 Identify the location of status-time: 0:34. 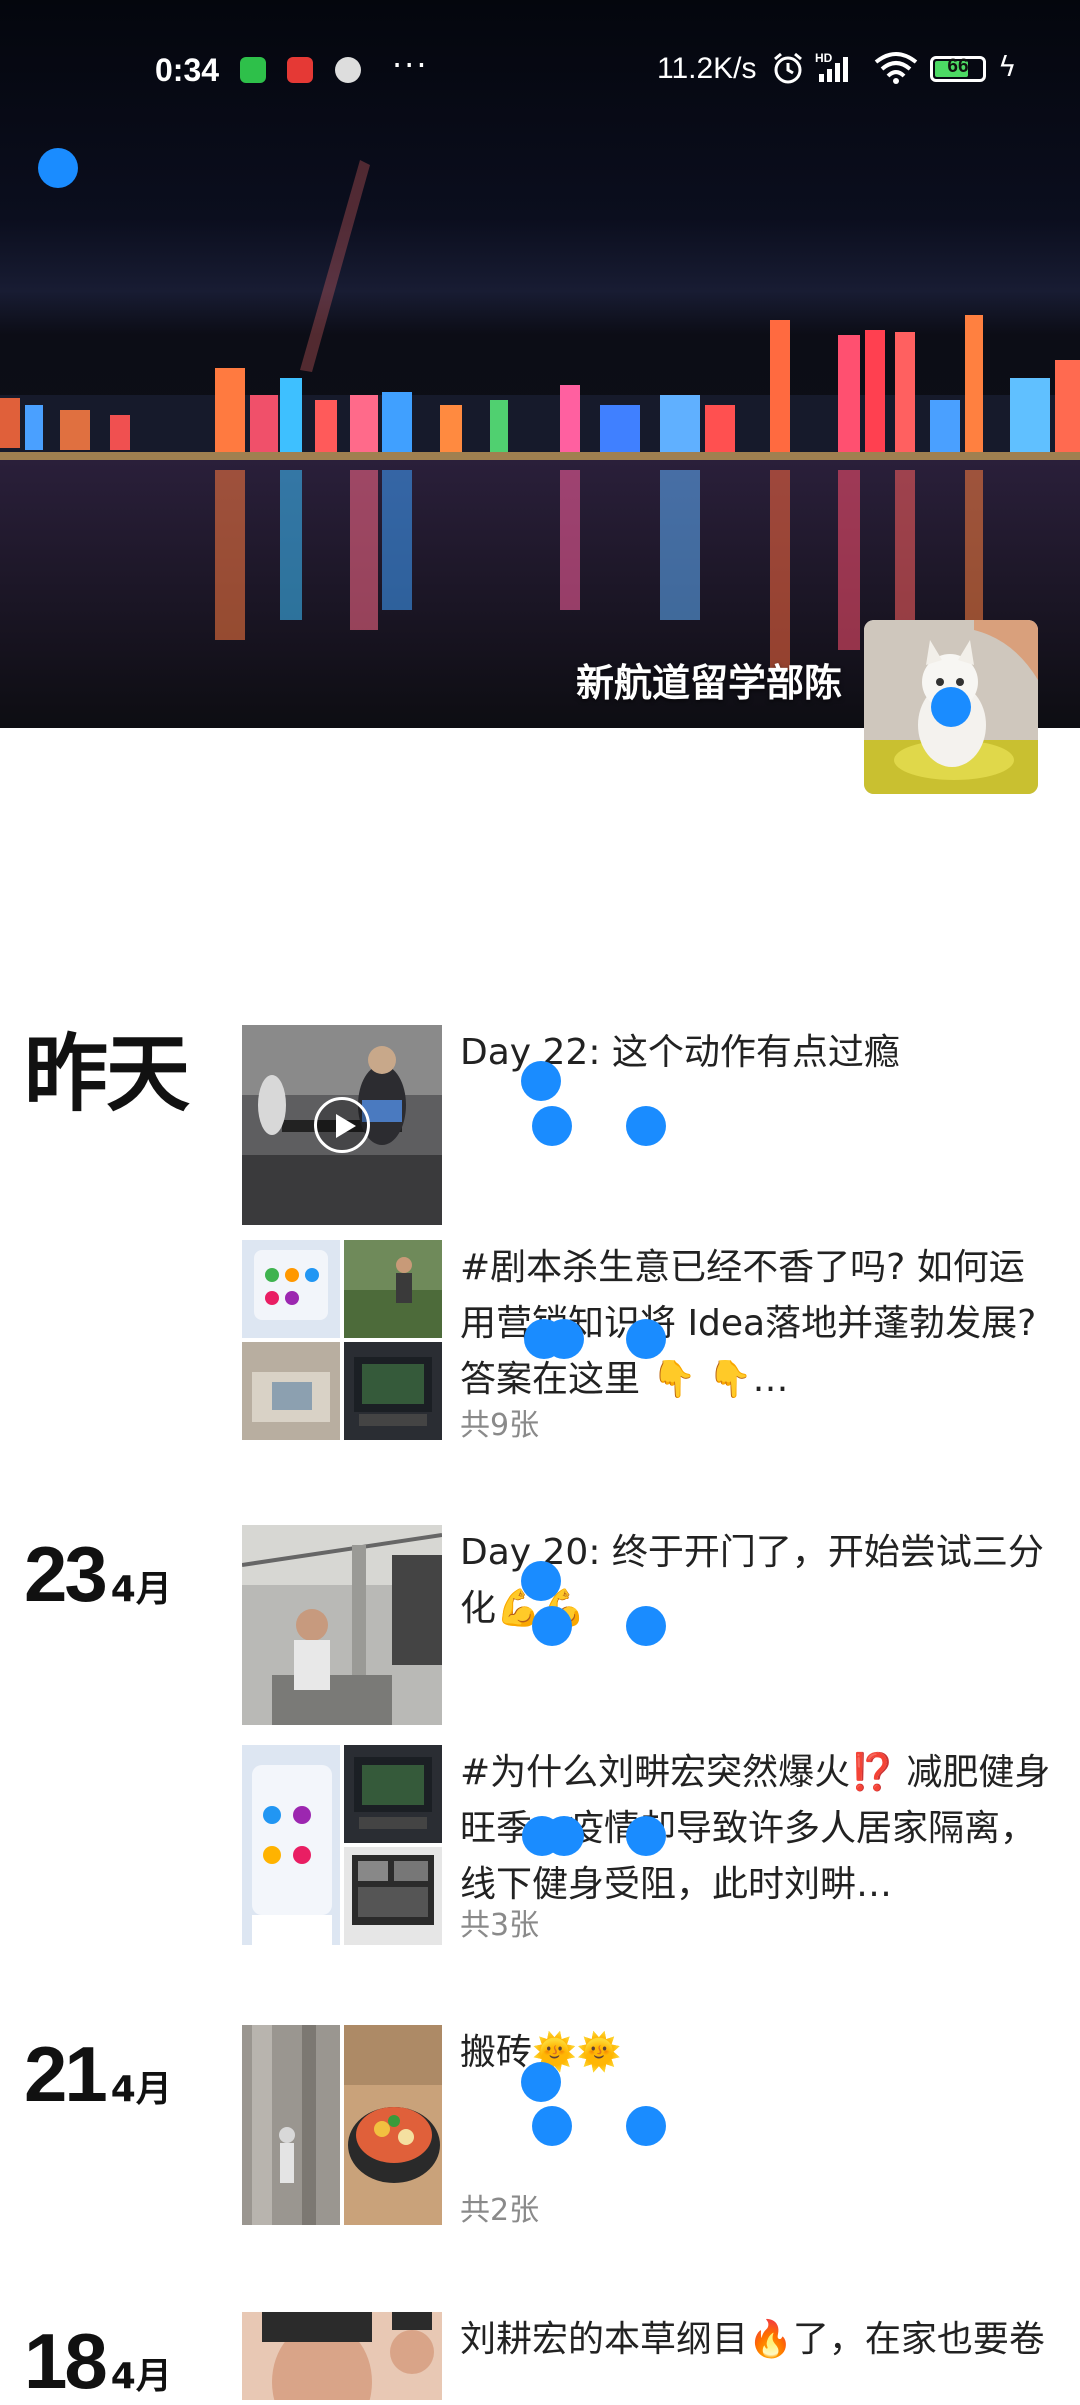
(187, 70).